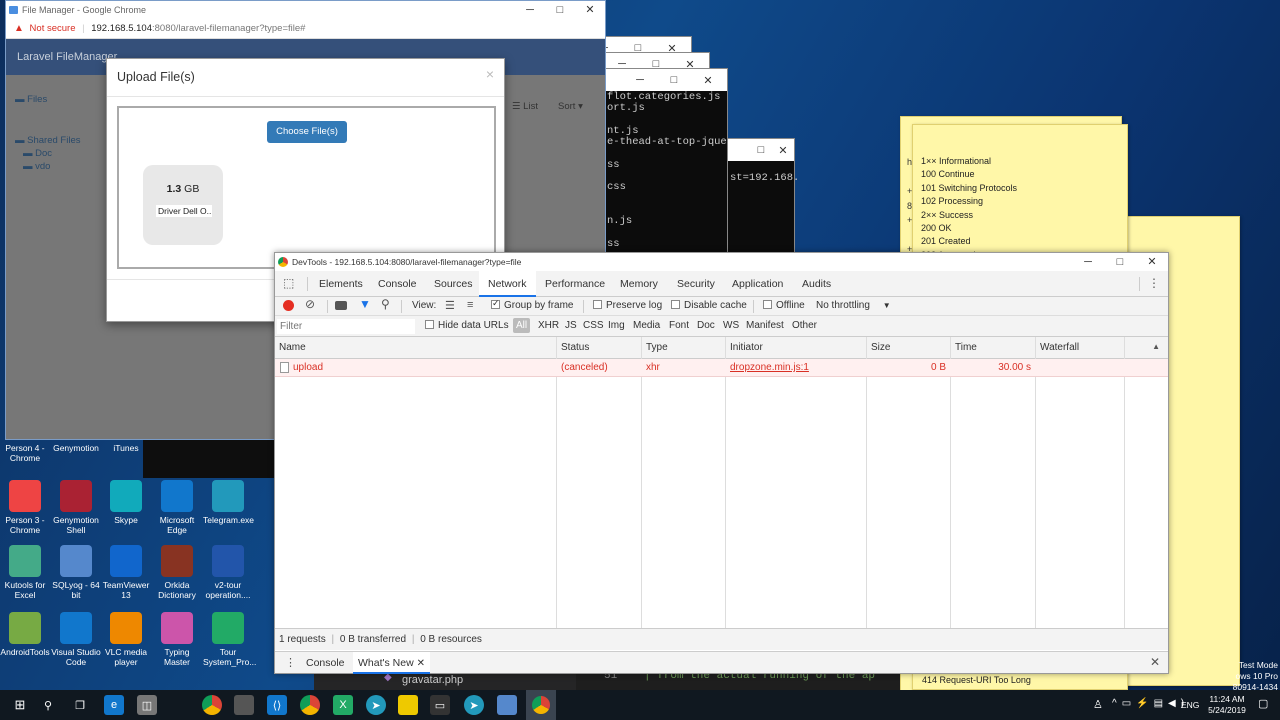 This screenshot has height=720, width=1280. I want to click on desktop-icon: Genymotion Shell, so click(76, 507).